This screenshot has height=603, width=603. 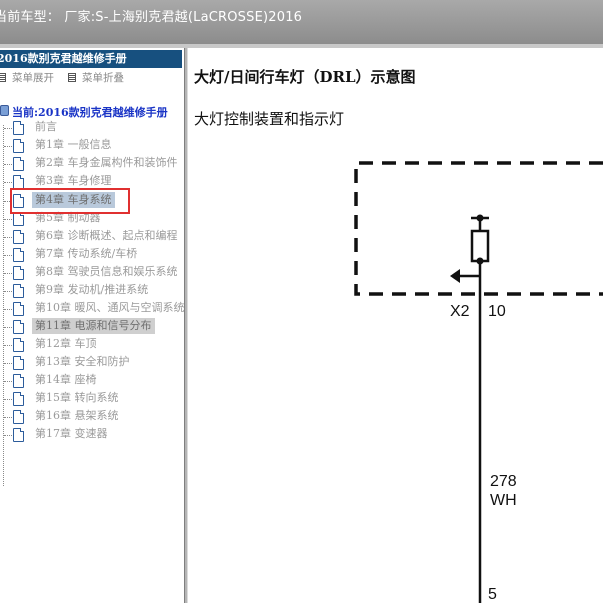 I want to click on tree-item-label: 第3章 车身修理, so click(x=73, y=180).